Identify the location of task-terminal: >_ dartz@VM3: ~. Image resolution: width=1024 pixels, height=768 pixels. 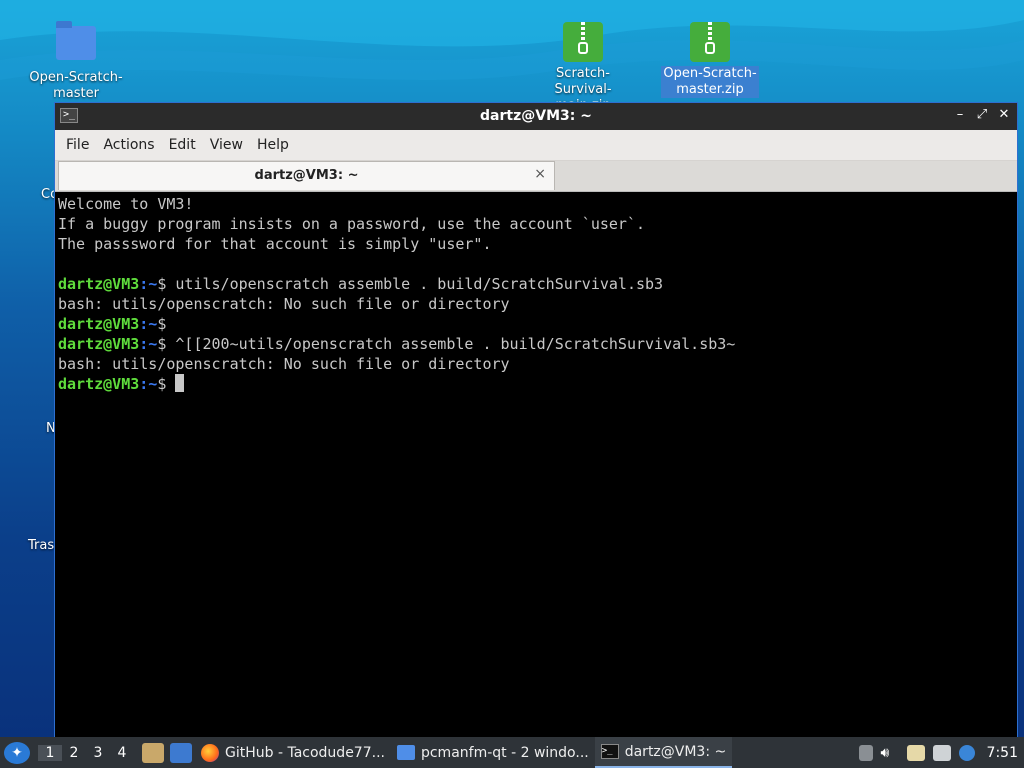
(663, 752).